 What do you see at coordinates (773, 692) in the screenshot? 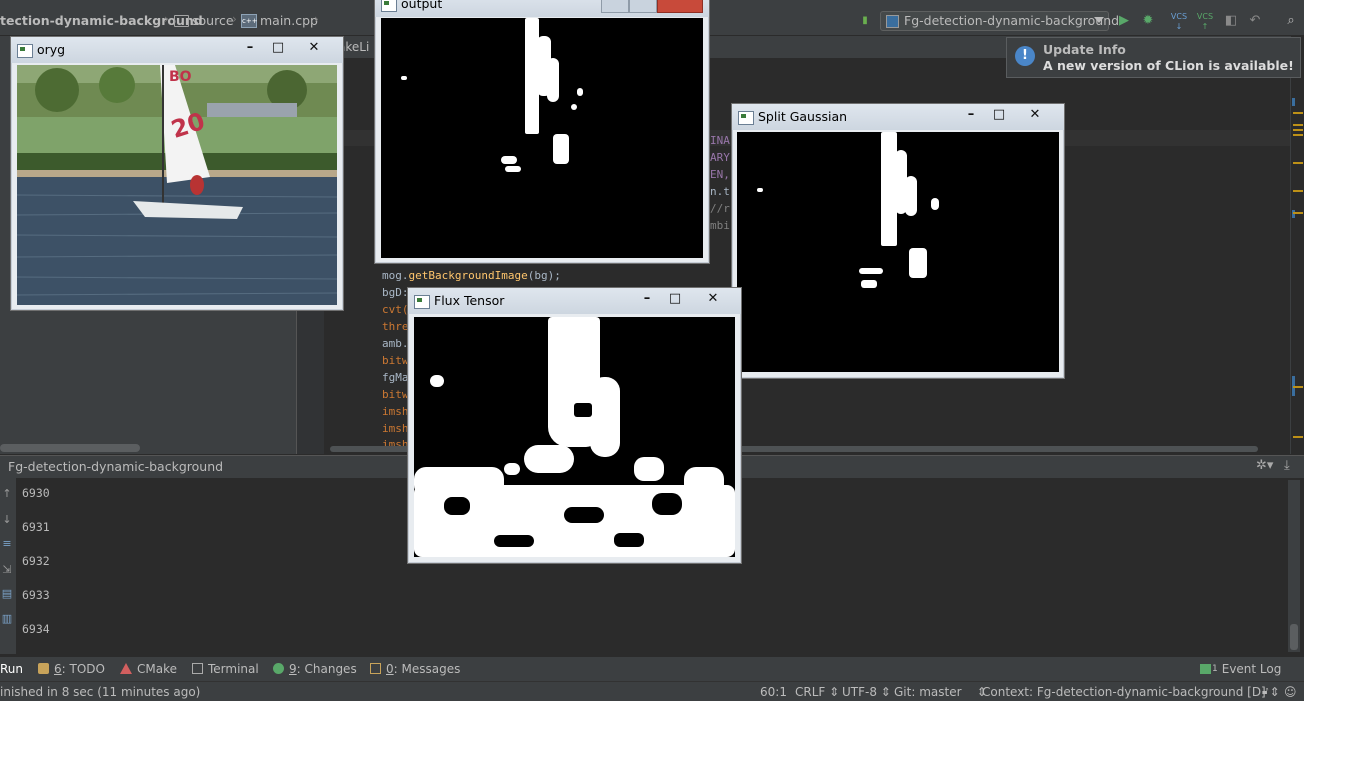
I see `caret-position: 60:1` at bounding box center [773, 692].